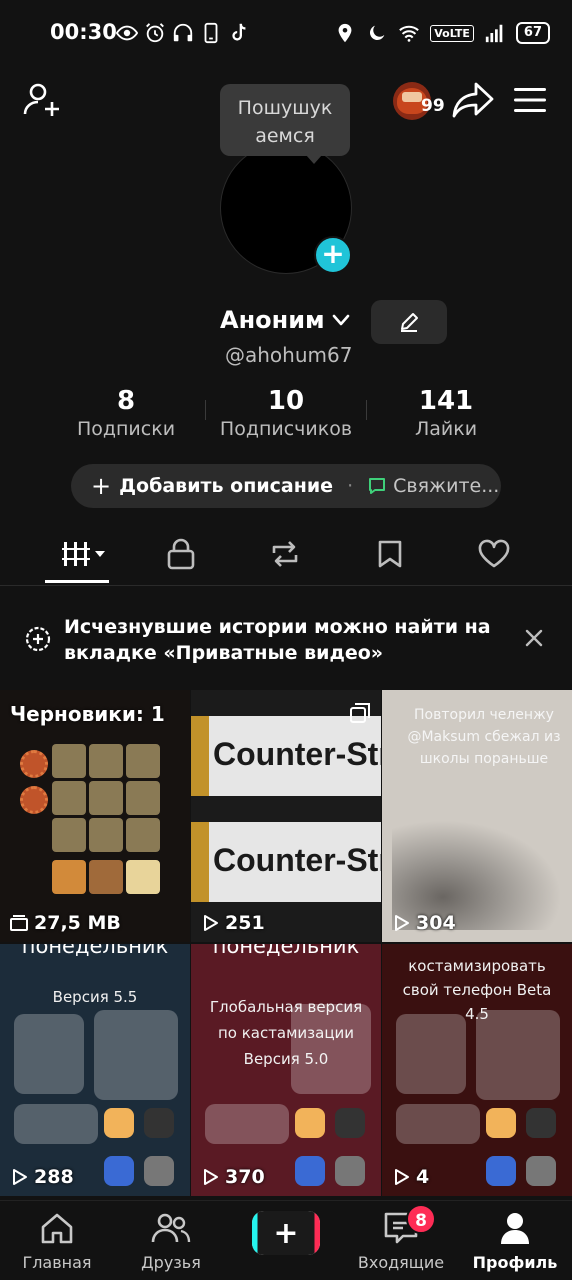 Image resolution: width=572 pixels, height=1280 pixels. I want to click on tab-videos, so click(85, 554).